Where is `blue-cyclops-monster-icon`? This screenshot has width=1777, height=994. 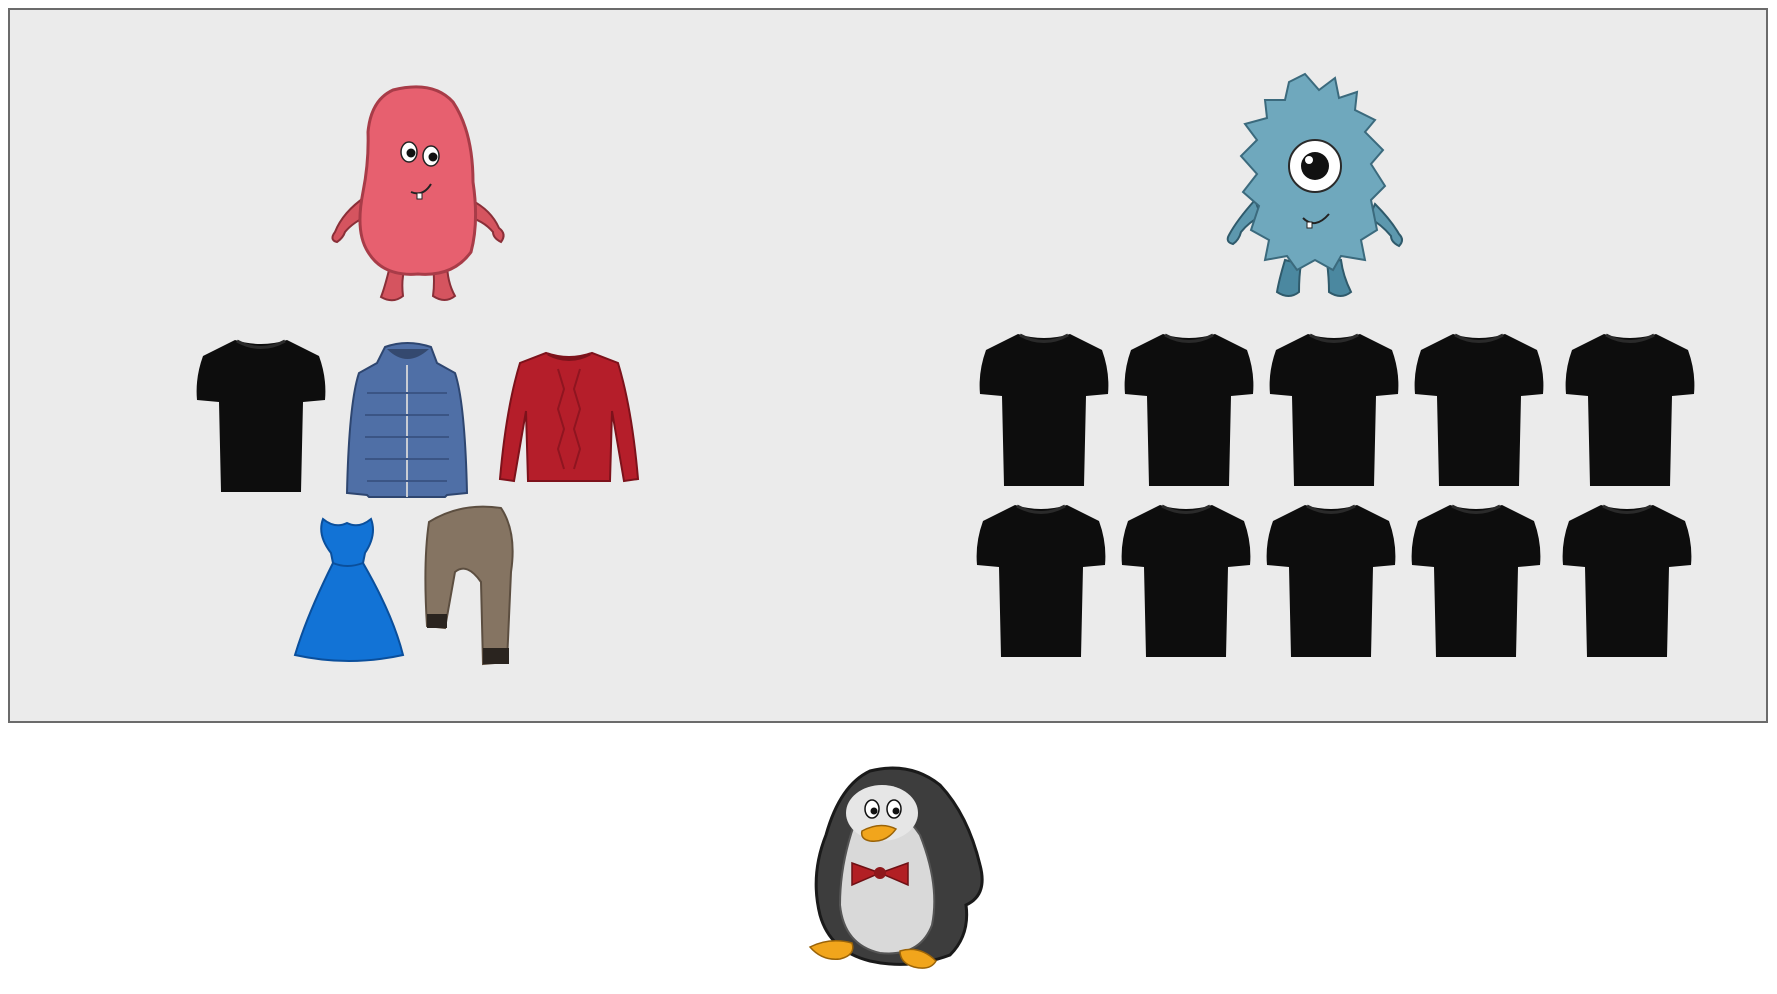
blue-cyclops-monster-icon is located at coordinates (1315, 186).